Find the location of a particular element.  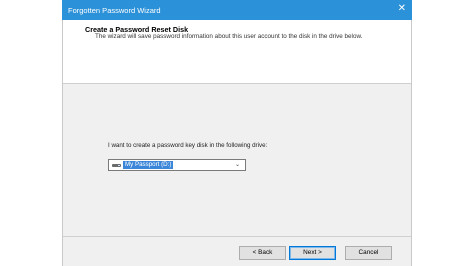

drive-select-value: My Passport (D:) is located at coordinates (148, 165).